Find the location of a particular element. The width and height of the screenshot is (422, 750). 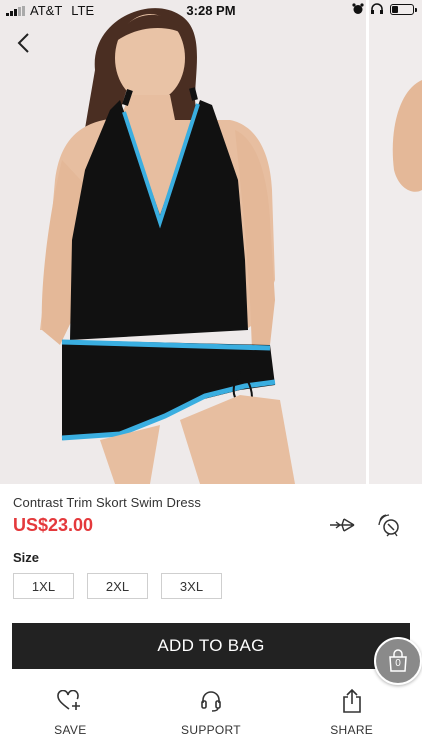

chevron-left-icon is located at coordinates (23, 43).